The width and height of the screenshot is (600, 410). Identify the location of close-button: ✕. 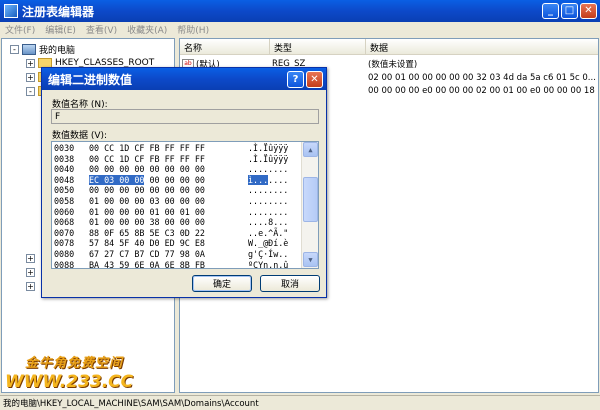
(588, 11).